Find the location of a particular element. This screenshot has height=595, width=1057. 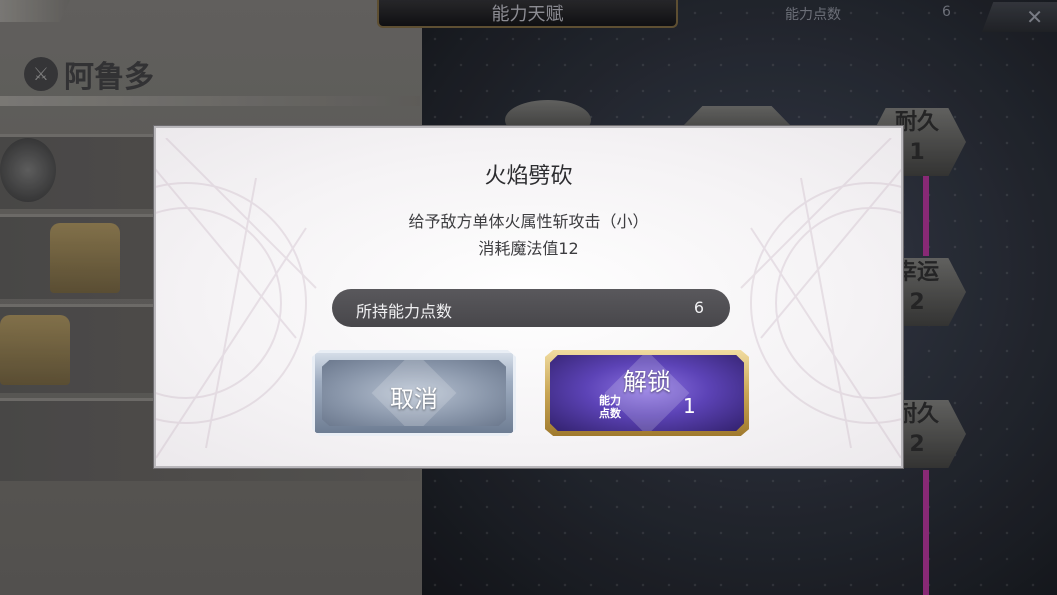

skill-description: 给予敌方单体火属性斩攻击（小） is located at coordinates (528, 221).